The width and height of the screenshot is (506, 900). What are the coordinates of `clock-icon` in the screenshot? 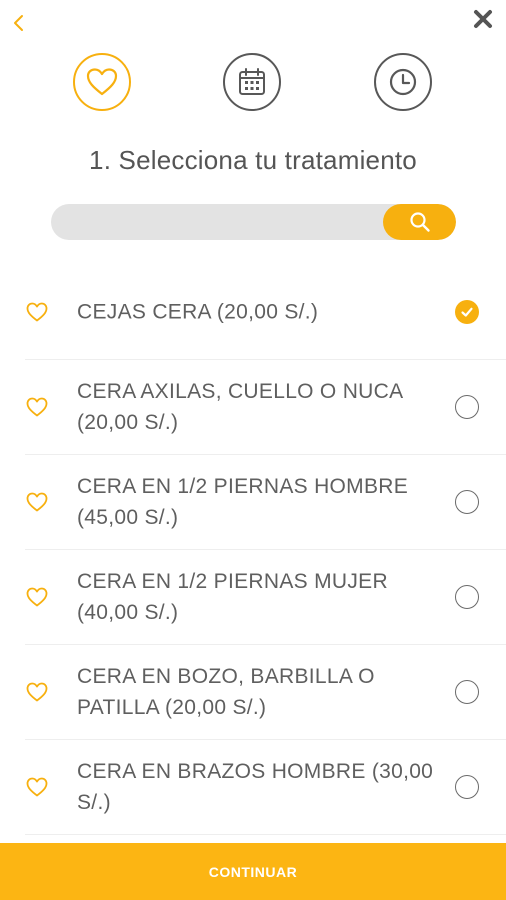 It's located at (403, 82).